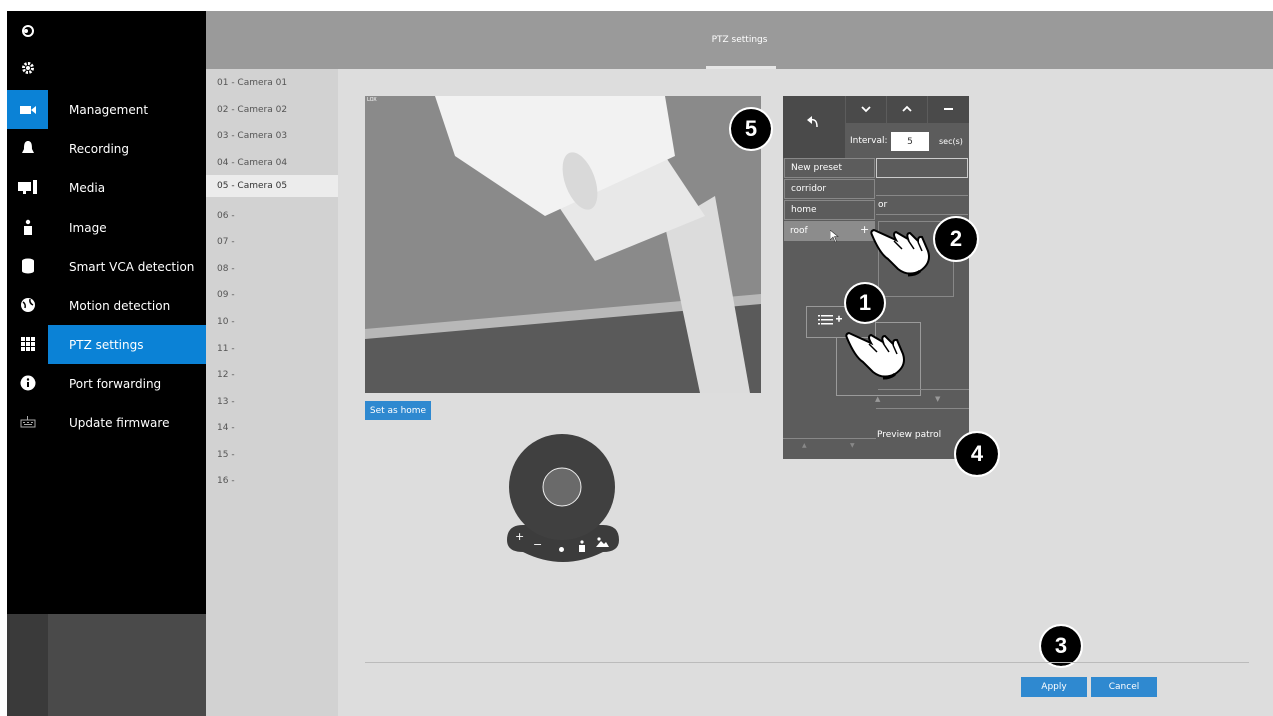 The image size is (1273, 716). I want to click on page-title: PTZ settings, so click(739, 40).